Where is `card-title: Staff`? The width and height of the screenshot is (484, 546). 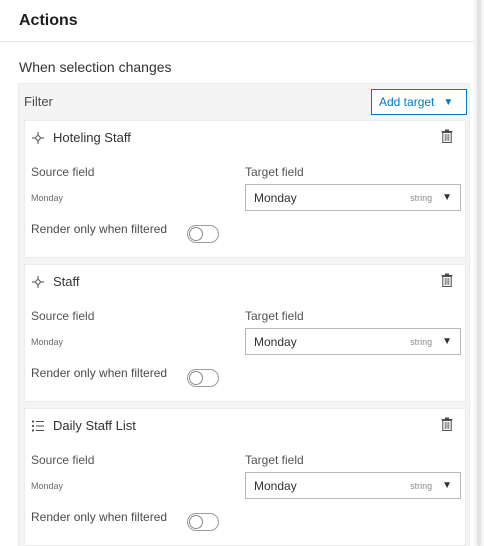
card-title: Staff is located at coordinates (55, 281).